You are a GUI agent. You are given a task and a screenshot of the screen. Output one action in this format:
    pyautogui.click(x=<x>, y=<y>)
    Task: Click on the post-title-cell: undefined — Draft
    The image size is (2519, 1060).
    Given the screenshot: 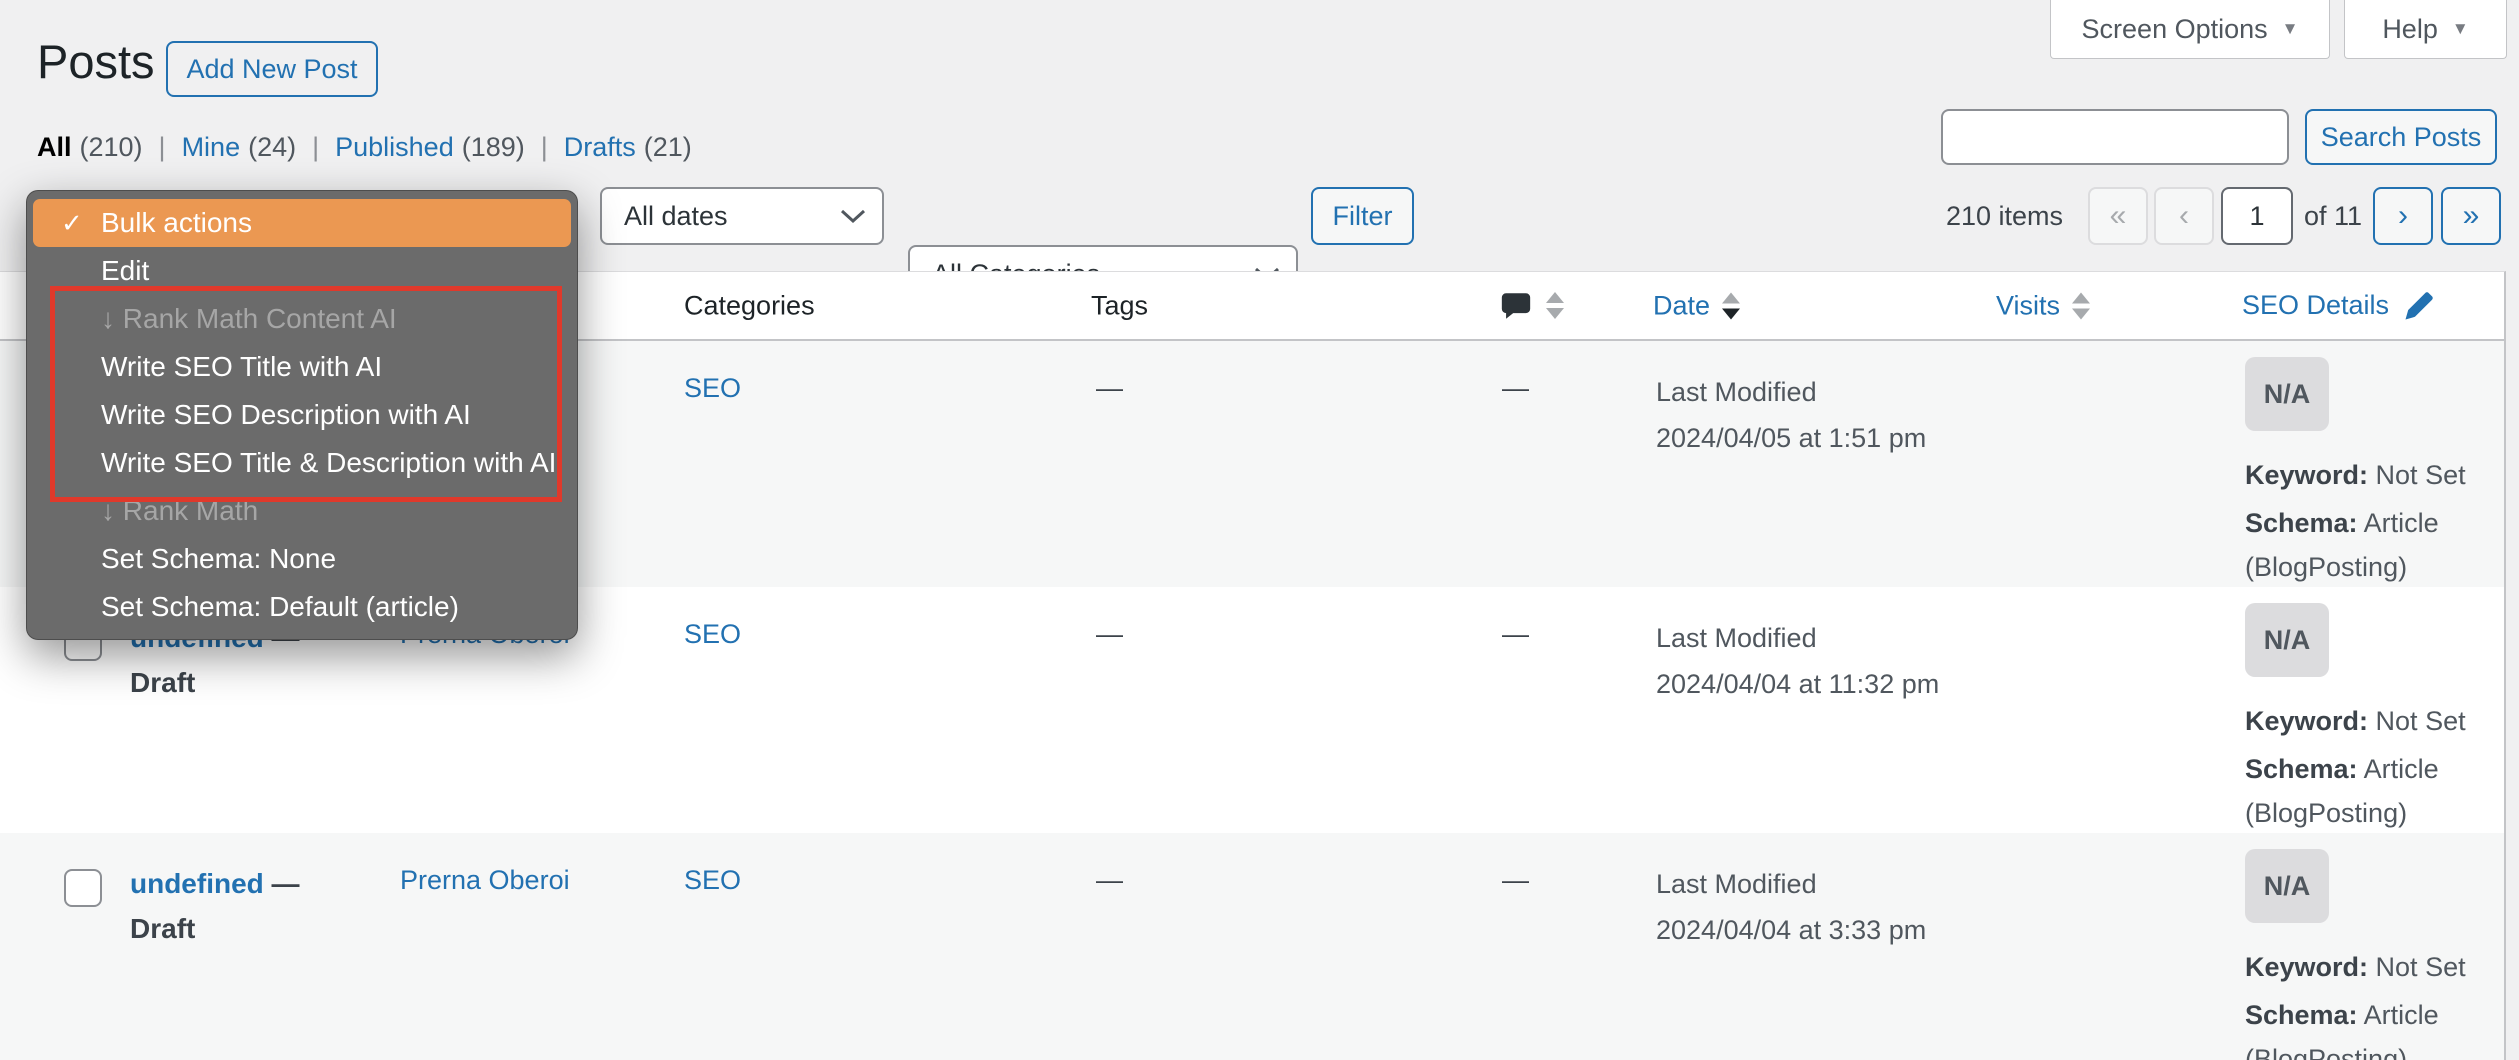 What is the action you would take?
    pyautogui.click(x=215, y=906)
    